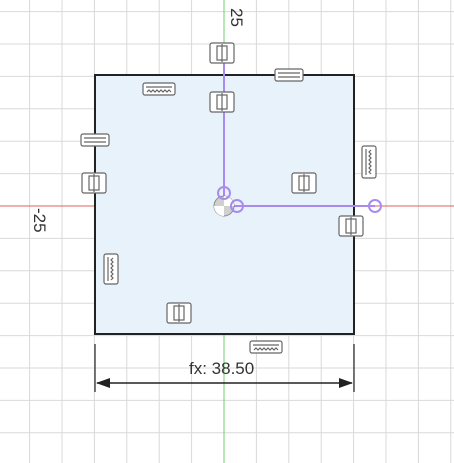  I want to click on y-axis-value-label: 25, so click(236, 17).